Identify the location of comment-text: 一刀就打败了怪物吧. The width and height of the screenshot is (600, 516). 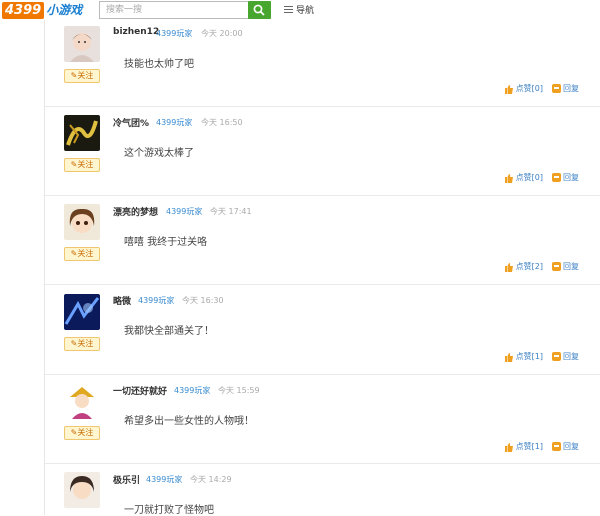
(169, 510).